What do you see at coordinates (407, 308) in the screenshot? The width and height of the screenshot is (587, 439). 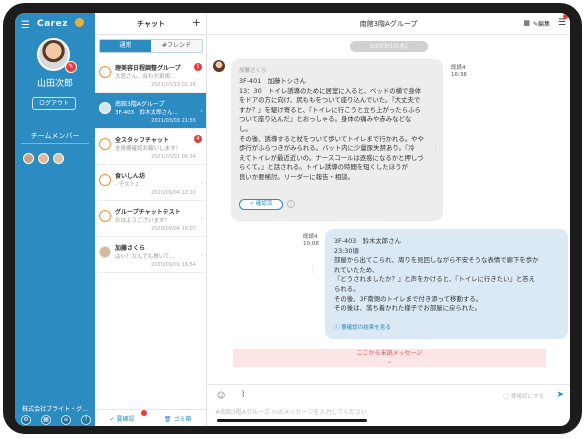 I see `message-line: その後は、落ち着かれた様子でお部屋に戻られた。` at bounding box center [407, 308].